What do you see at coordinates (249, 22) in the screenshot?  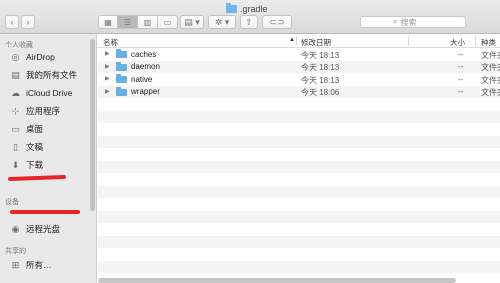 I see `share-button: ⇧` at bounding box center [249, 22].